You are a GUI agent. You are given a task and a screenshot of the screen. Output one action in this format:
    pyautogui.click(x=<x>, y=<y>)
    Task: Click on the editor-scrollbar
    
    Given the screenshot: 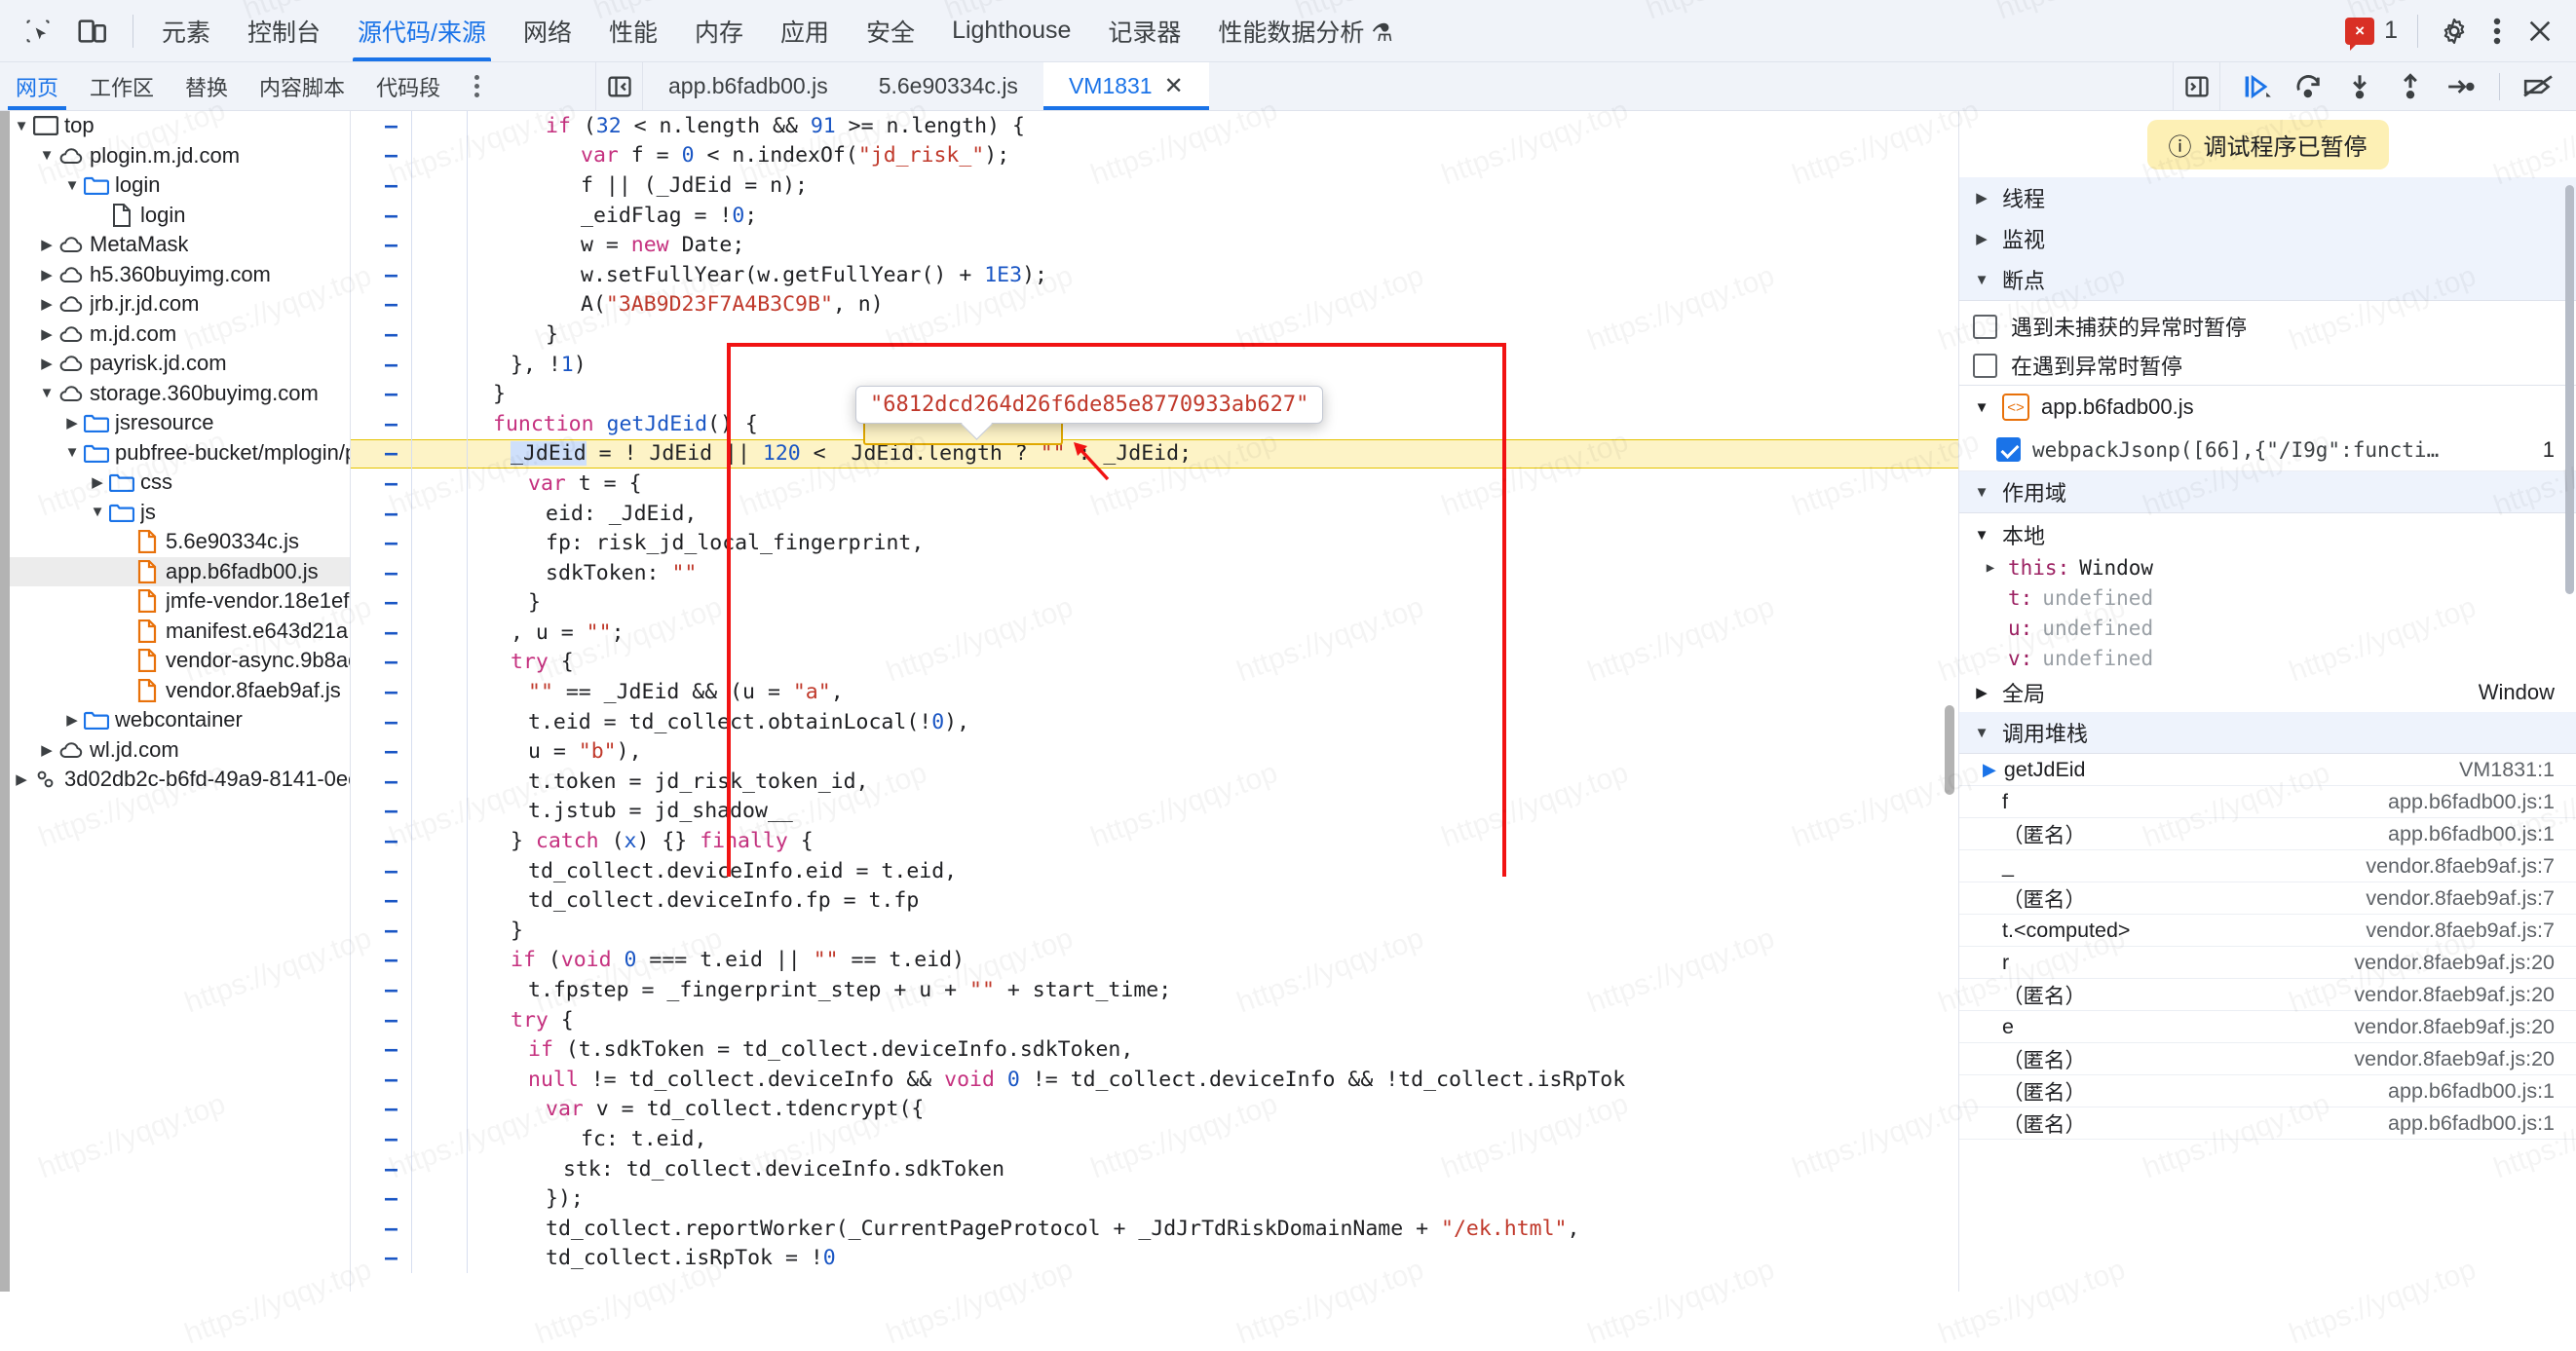 What is the action you would take?
    pyautogui.click(x=1949, y=750)
    